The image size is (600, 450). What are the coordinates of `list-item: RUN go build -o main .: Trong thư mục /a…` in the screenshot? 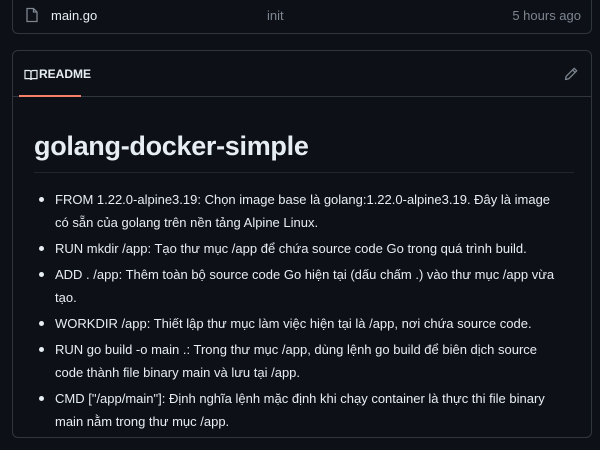 It's located at (303, 361).